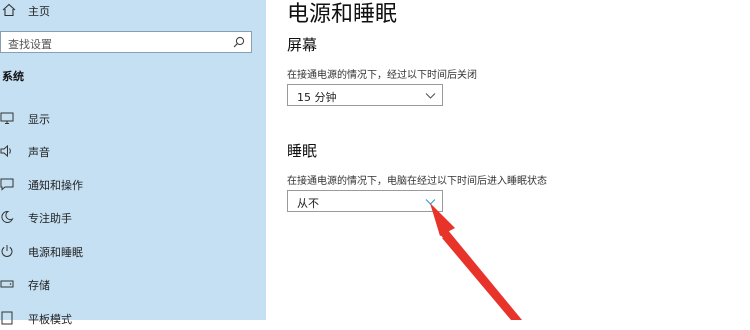  What do you see at coordinates (55, 185) in the screenshot?
I see `sidebar-item-label: 通知和操作` at bounding box center [55, 185].